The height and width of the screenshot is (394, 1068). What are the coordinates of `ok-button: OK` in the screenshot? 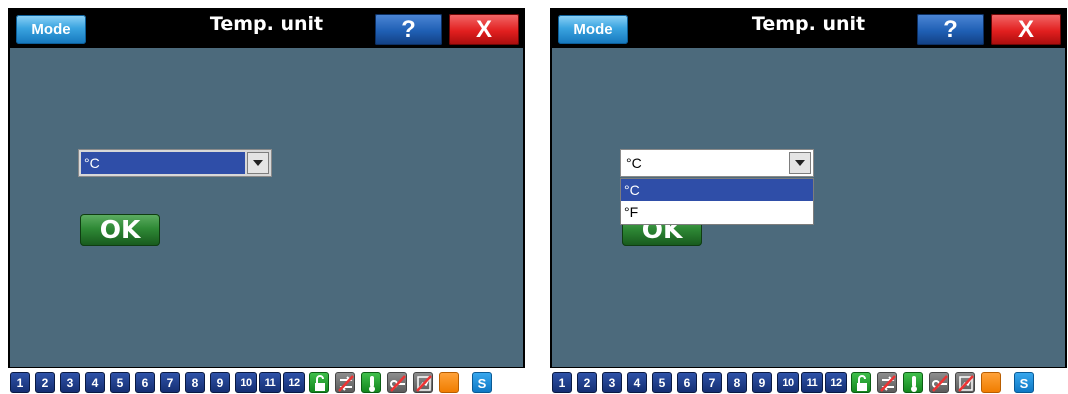 It's located at (120, 230).